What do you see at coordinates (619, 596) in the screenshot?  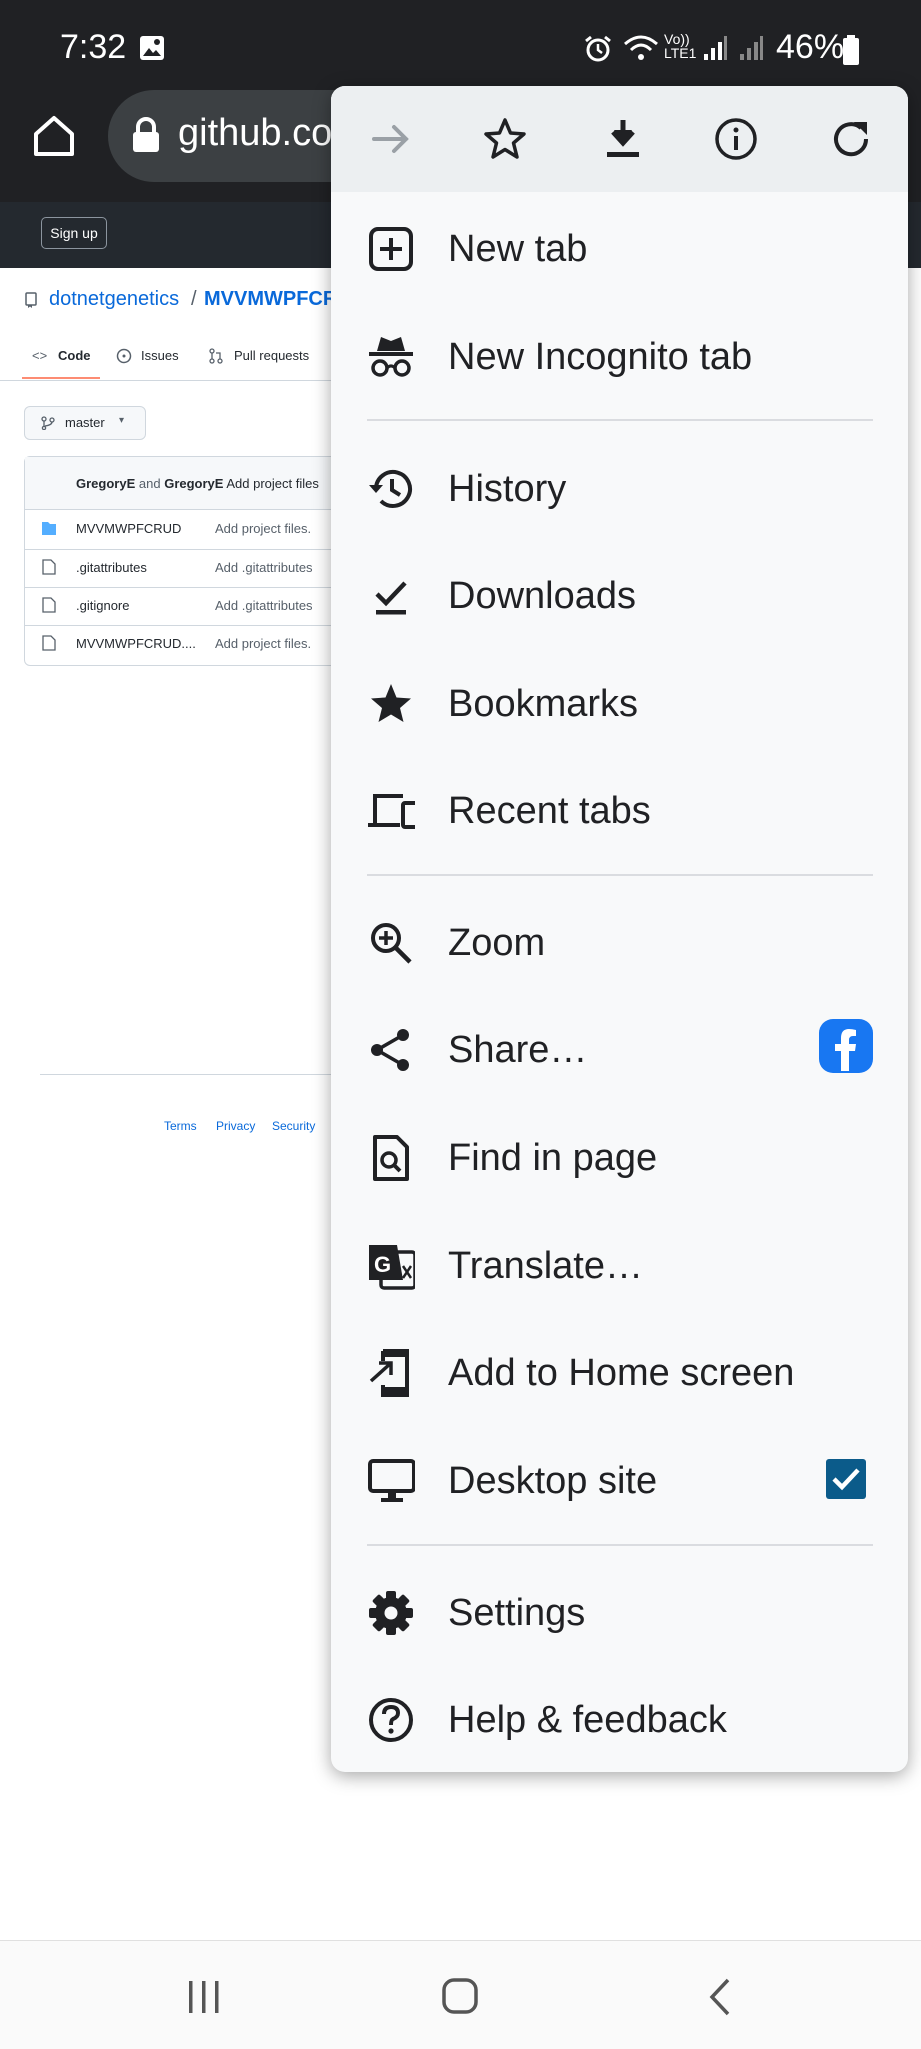 I see `menu-item-downloads: Downloads` at bounding box center [619, 596].